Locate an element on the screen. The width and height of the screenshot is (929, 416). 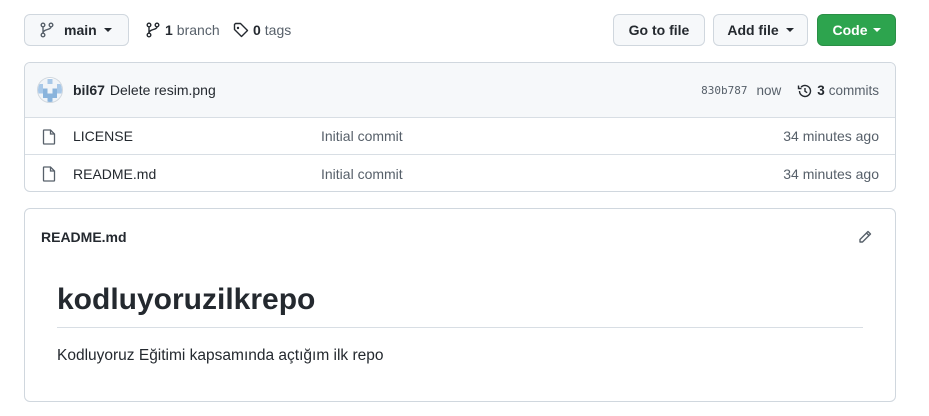
table-row: README.md Initial commit 34 minutes ago is located at coordinates (460, 173).